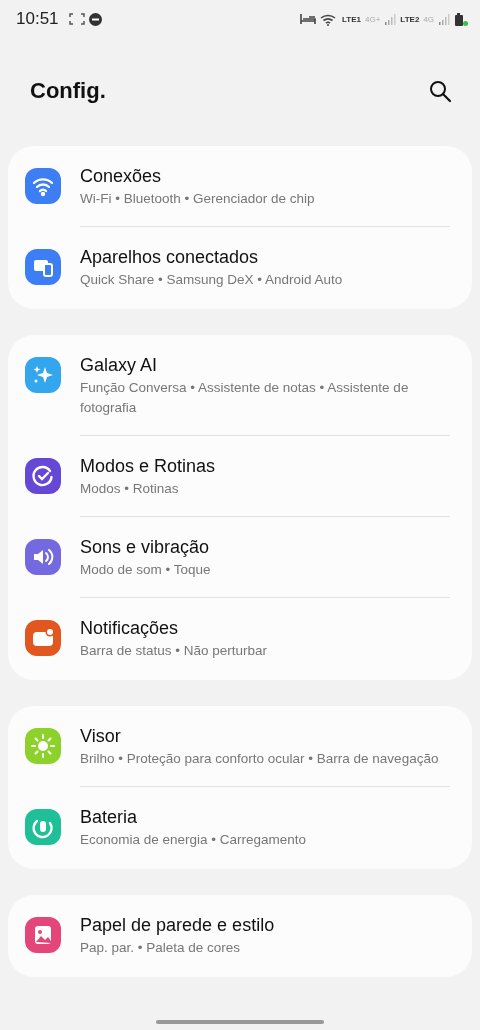 This screenshot has width=480, height=1030. Describe the element at coordinates (146, 570) in the screenshot. I see `item-subtitle: Modo de som • Toque` at that location.